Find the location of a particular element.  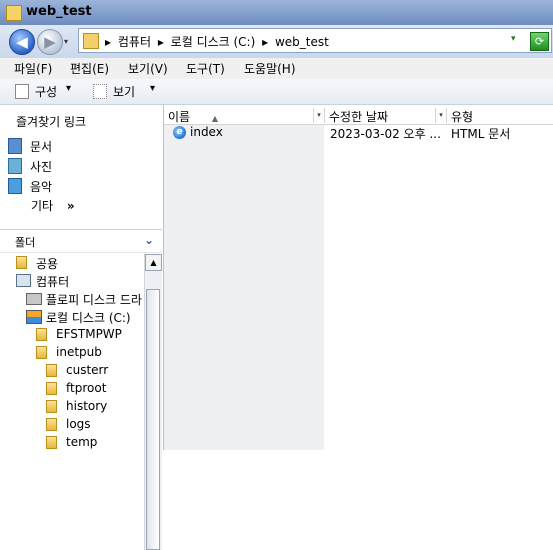

tree-item-label: history is located at coordinates (87, 406).